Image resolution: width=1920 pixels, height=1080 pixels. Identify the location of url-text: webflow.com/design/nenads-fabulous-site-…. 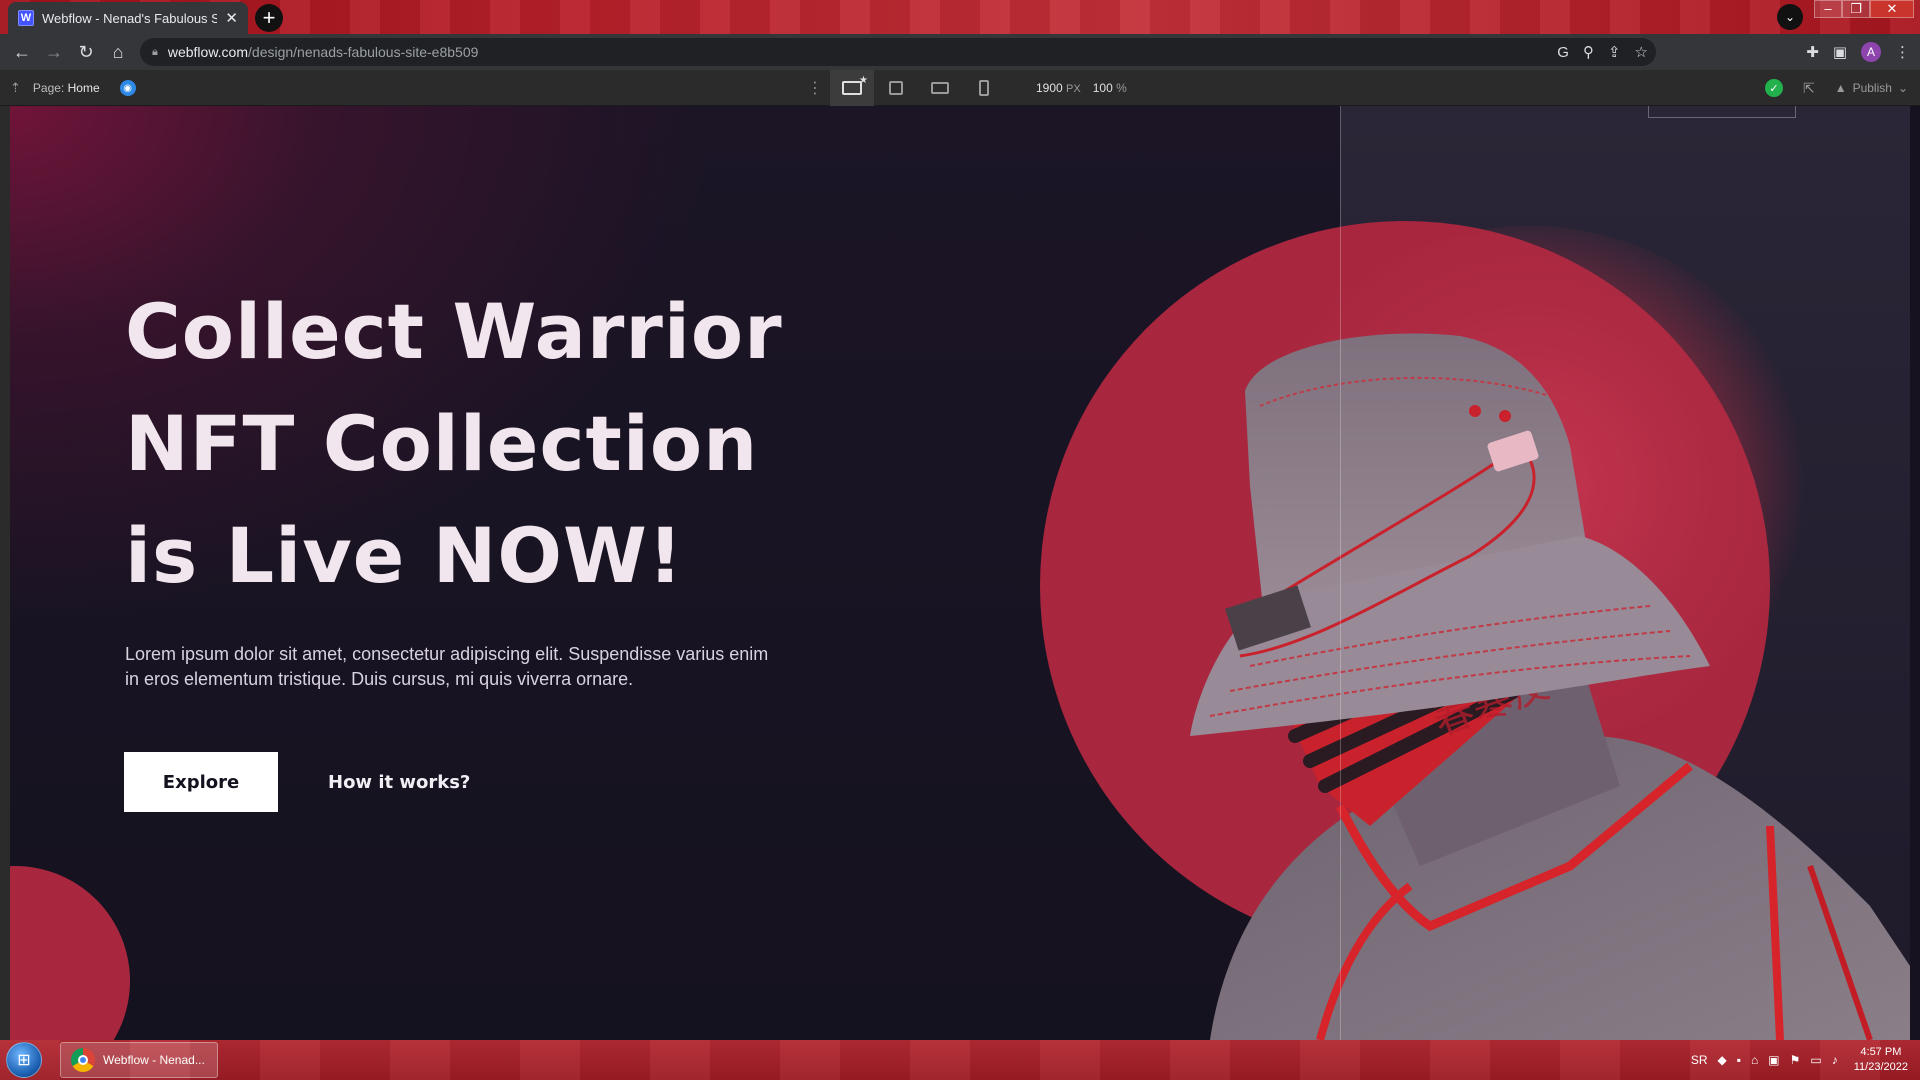
(323, 52).